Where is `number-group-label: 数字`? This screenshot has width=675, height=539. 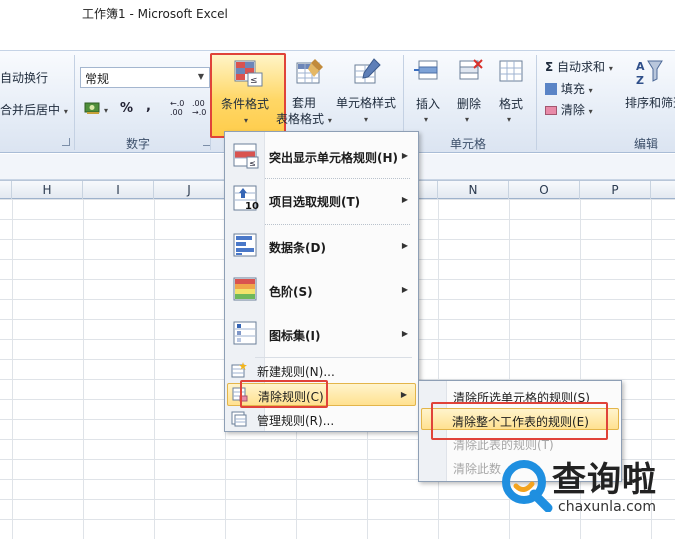
number-group-label: 数字 is located at coordinates (138, 144).